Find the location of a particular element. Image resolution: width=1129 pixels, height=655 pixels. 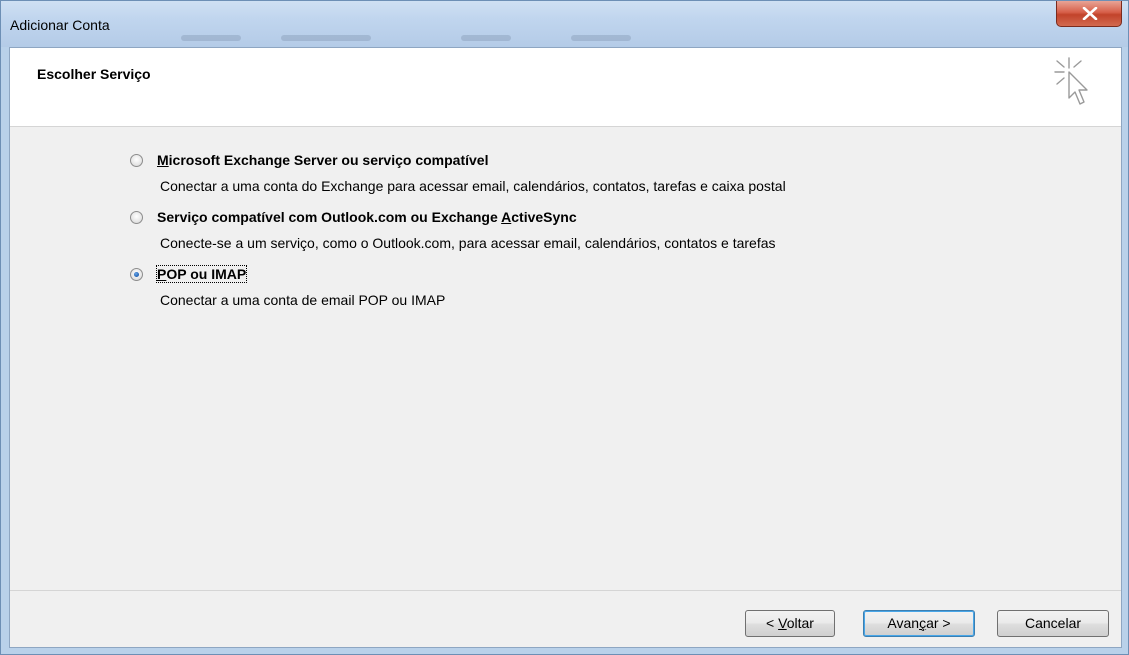

page-title: Escolher Serviço is located at coordinates (94, 74).